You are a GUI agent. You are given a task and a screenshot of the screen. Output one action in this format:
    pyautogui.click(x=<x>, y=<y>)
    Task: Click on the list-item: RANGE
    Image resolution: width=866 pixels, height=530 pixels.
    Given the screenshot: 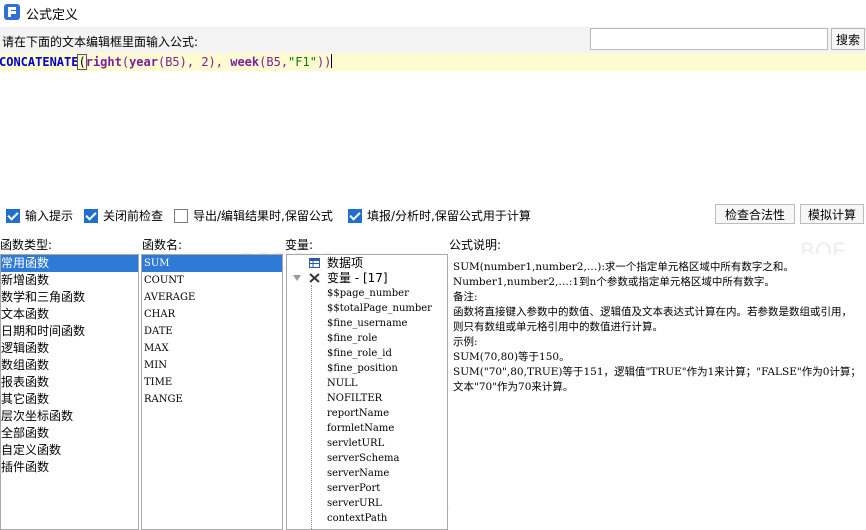 What is the action you would take?
    pyautogui.click(x=212, y=399)
    